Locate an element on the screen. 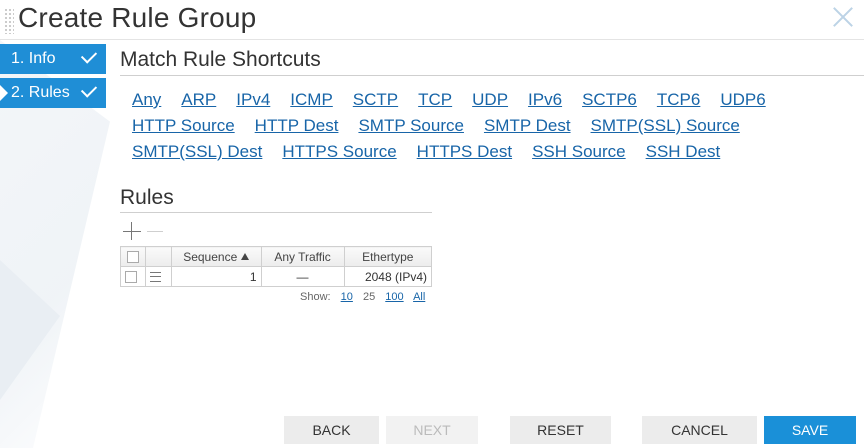  select-all-checkbox is located at coordinates (133, 257).